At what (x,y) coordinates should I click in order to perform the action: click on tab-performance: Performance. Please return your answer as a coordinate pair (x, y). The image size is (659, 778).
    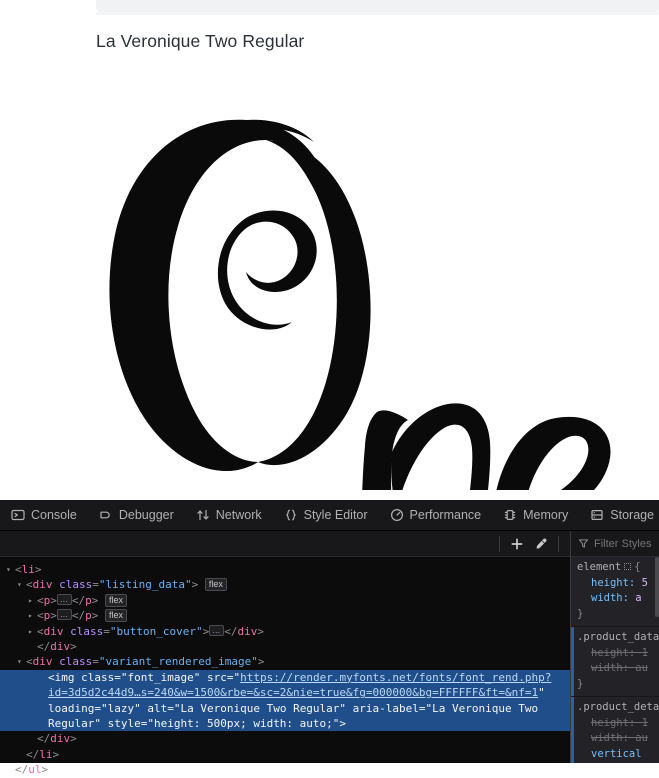
    Looking at the image, I should click on (436, 515).